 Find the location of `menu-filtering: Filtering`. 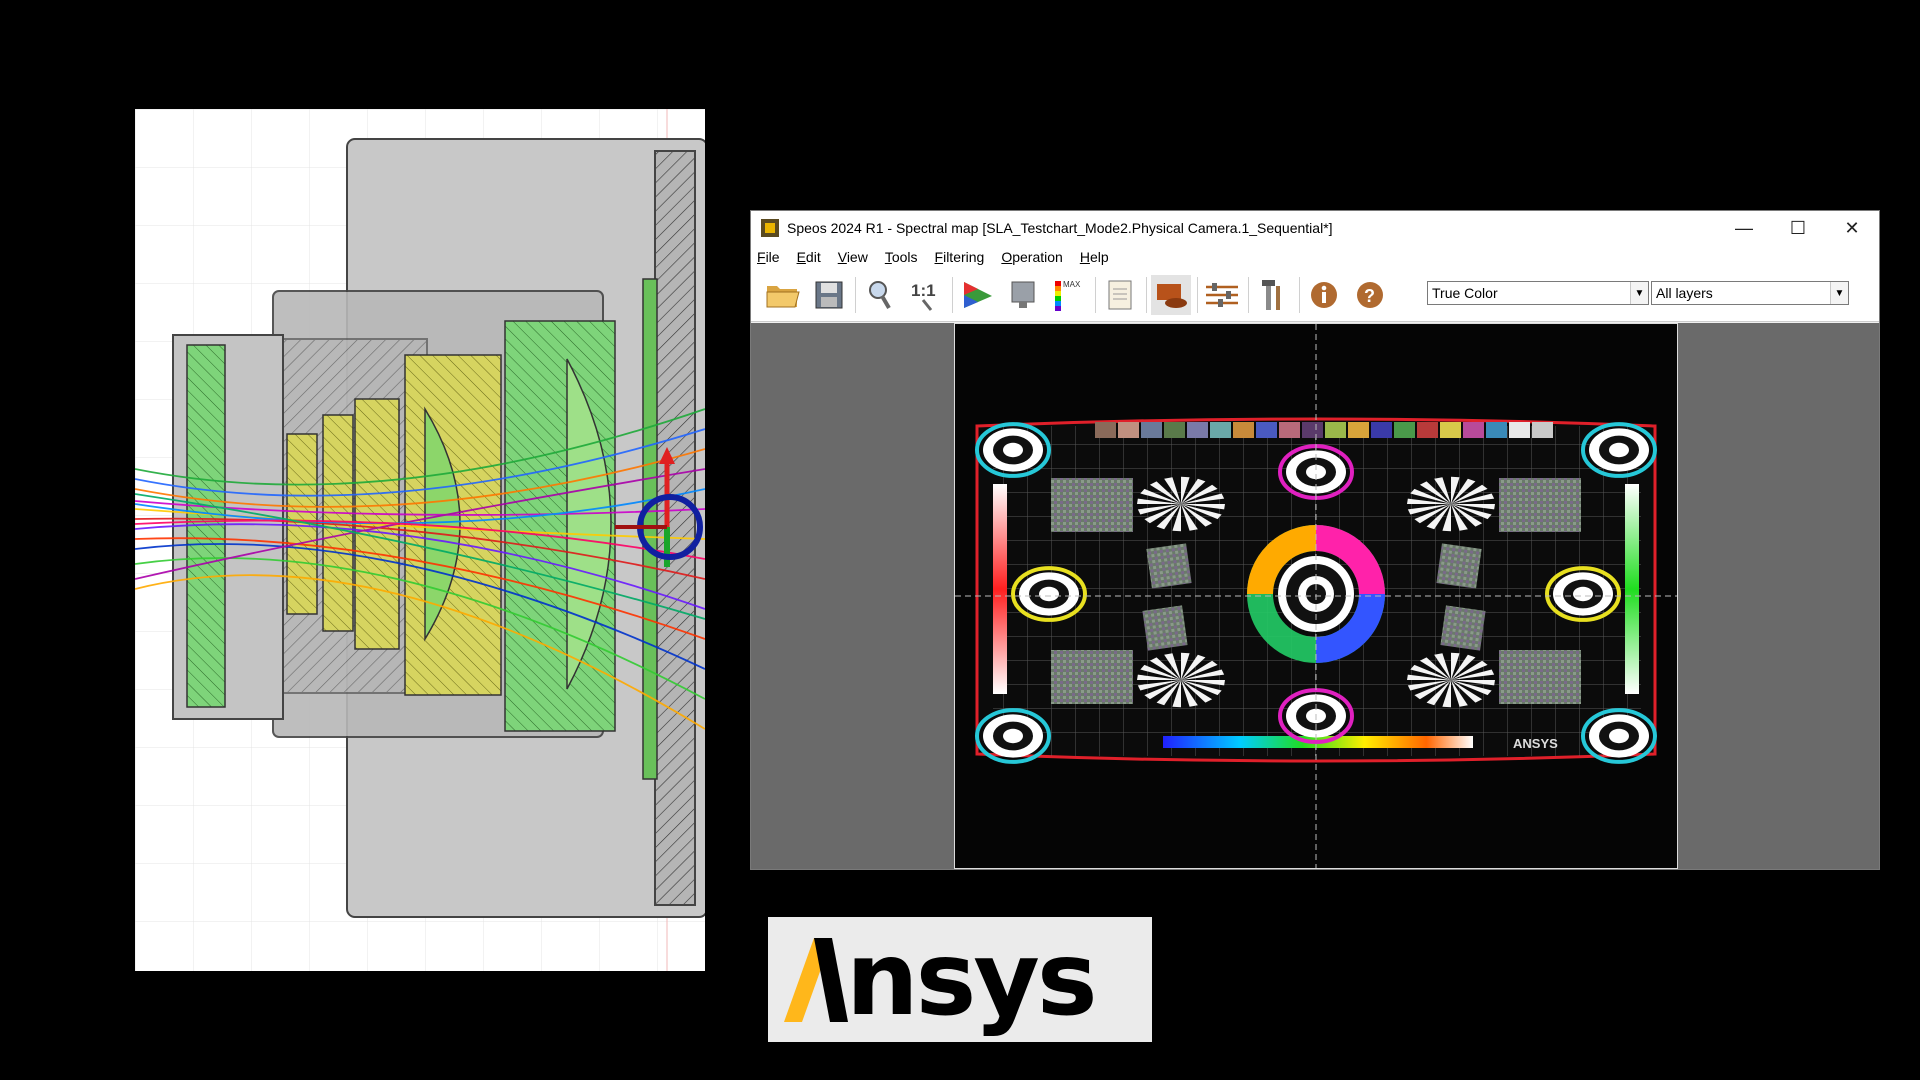

menu-filtering: Filtering is located at coordinates (960, 257).